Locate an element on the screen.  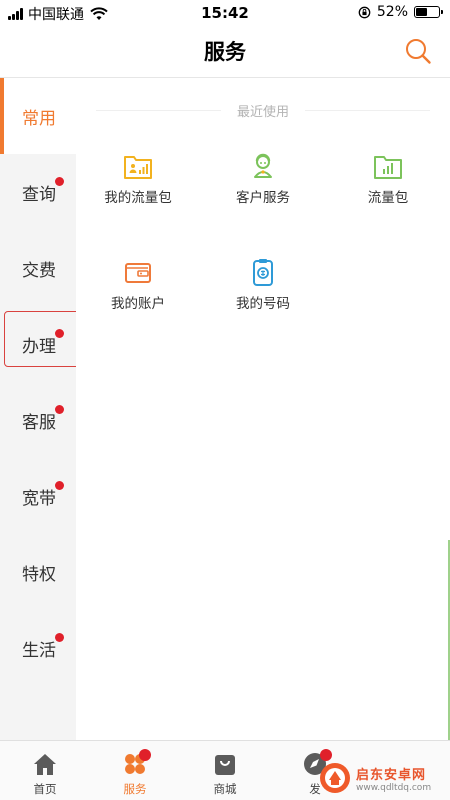
data-package-icon is located at coordinates (138, 167).